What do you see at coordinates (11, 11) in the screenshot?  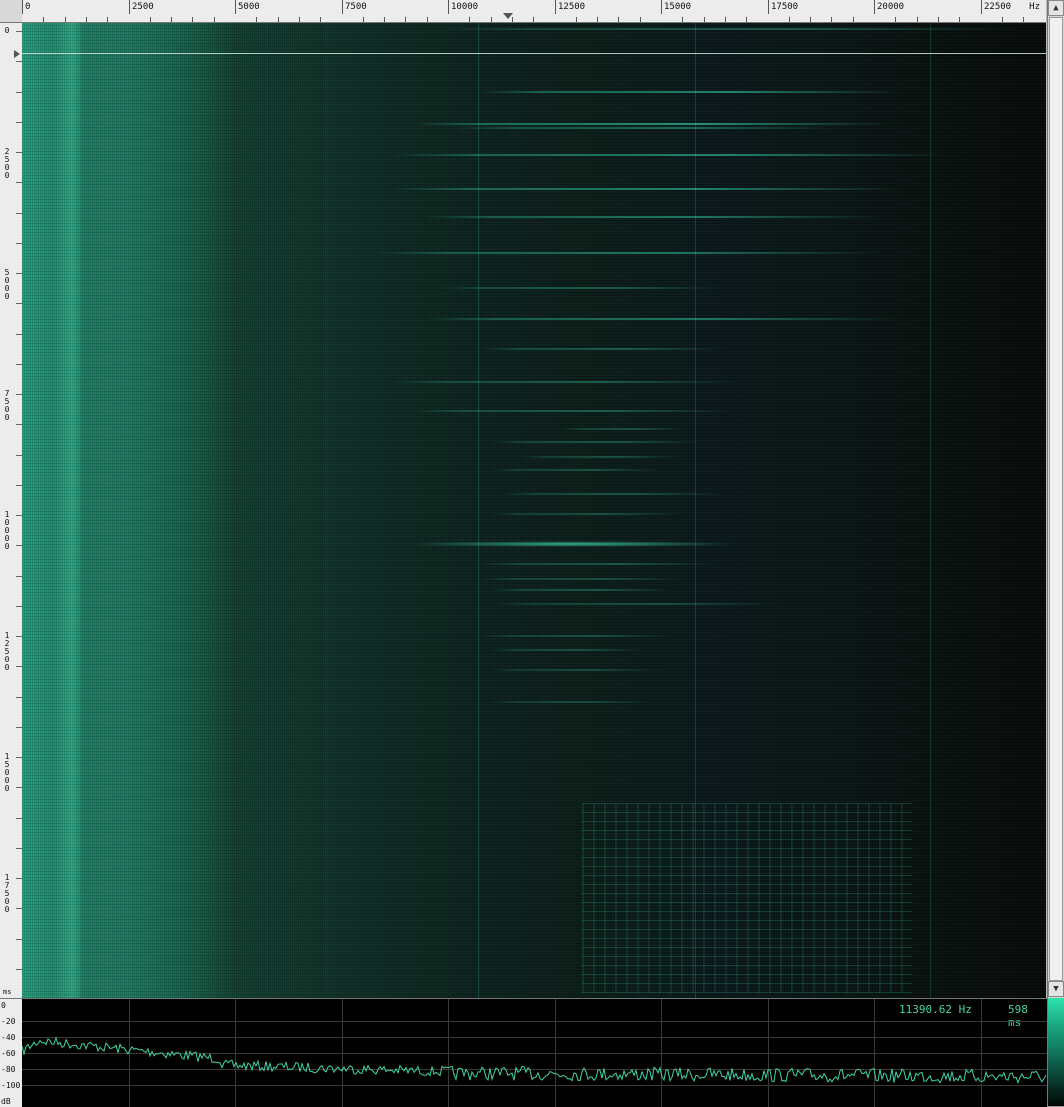 I see `ruler-corner` at bounding box center [11, 11].